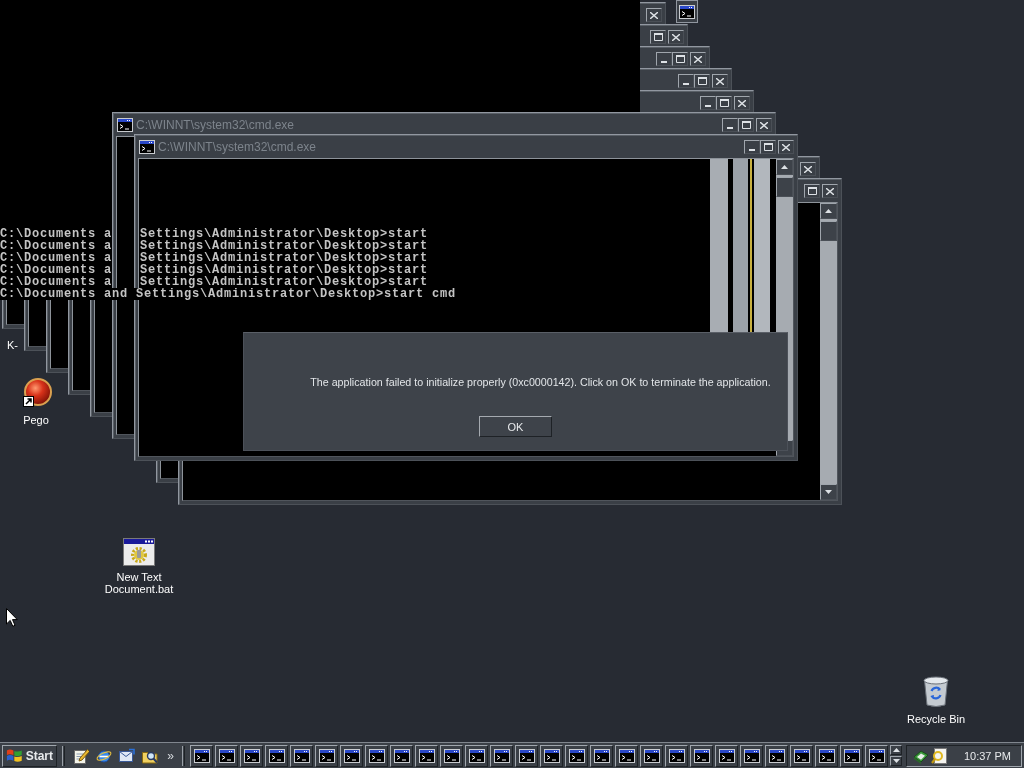  I want to click on pencil-document-icon, so click(80, 755).